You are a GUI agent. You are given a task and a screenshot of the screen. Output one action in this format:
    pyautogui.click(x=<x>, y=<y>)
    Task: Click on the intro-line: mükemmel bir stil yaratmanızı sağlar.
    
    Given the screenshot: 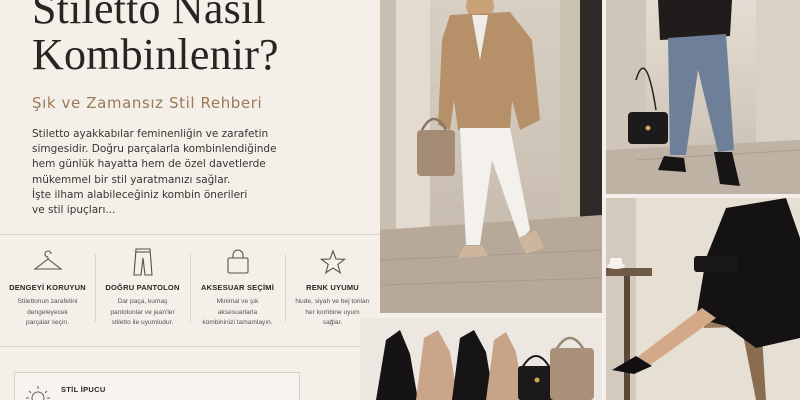 What is the action you would take?
    pyautogui.click(x=131, y=179)
    